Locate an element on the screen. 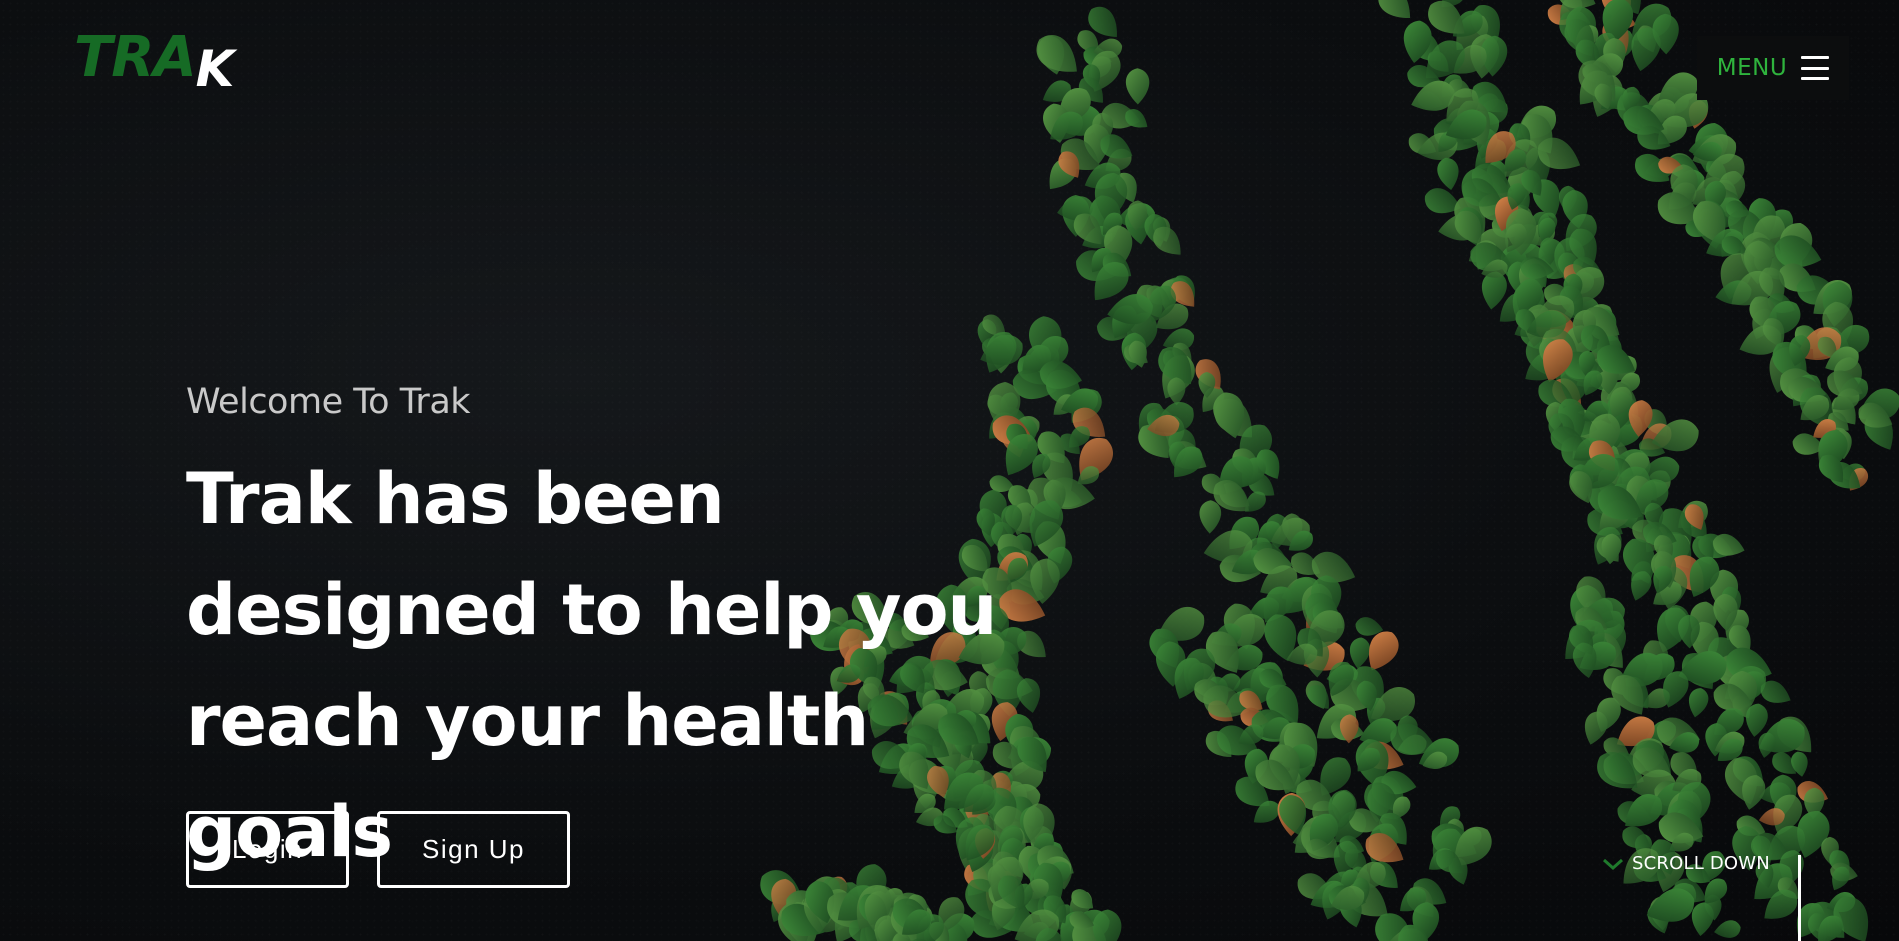 This screenshot has width=1899, height=941. scroll-down-link: SCROLL DOWN is located at coordinates (1686, 863).